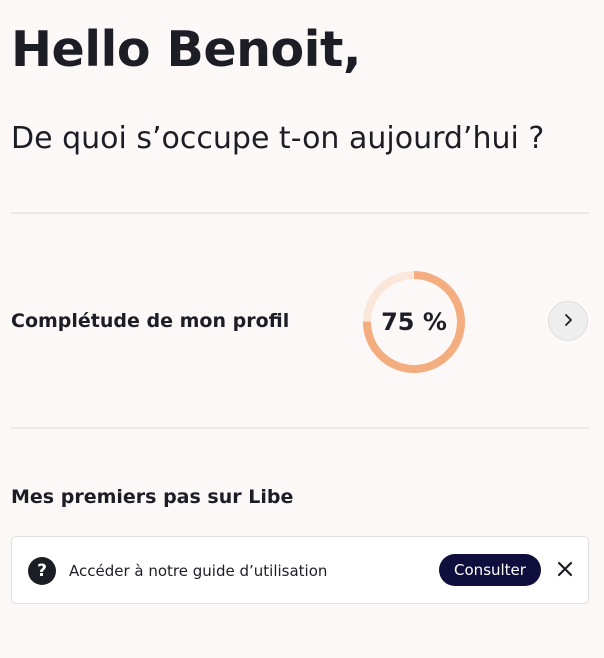  I want to click on chevron-right-icon, so click(568, 321).